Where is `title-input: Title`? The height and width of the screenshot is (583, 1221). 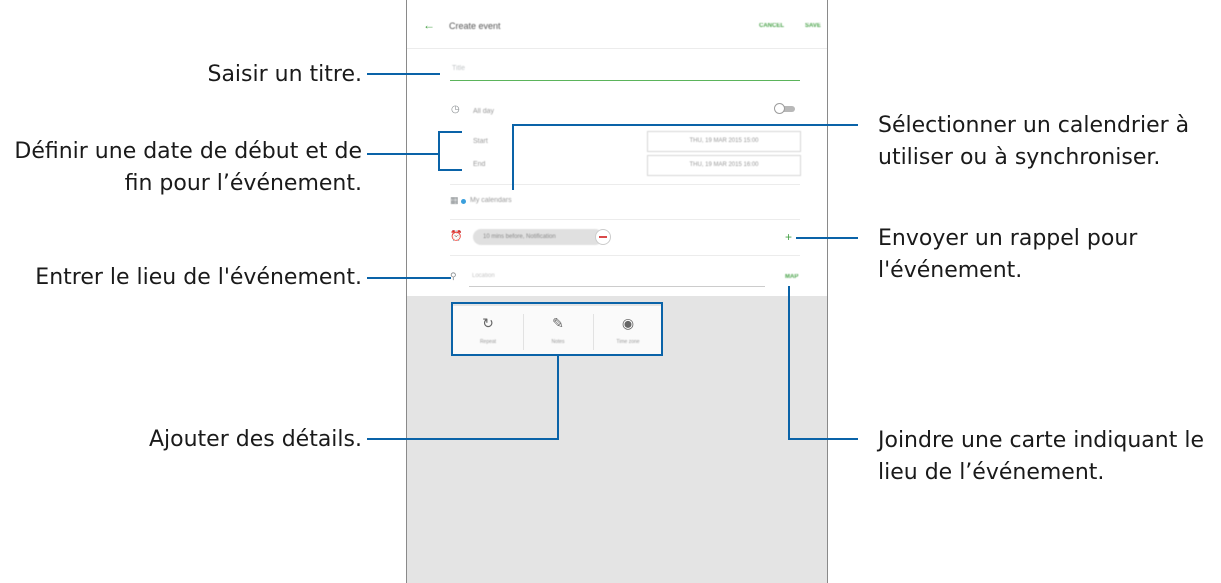 title-input: Title is located at coordinates (625, 71).